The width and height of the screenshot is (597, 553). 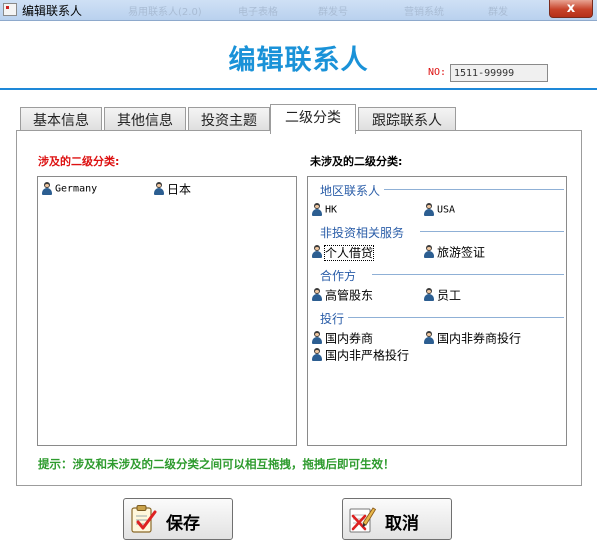 I want to click on item-label: 员工, so click(x=449, y=295).